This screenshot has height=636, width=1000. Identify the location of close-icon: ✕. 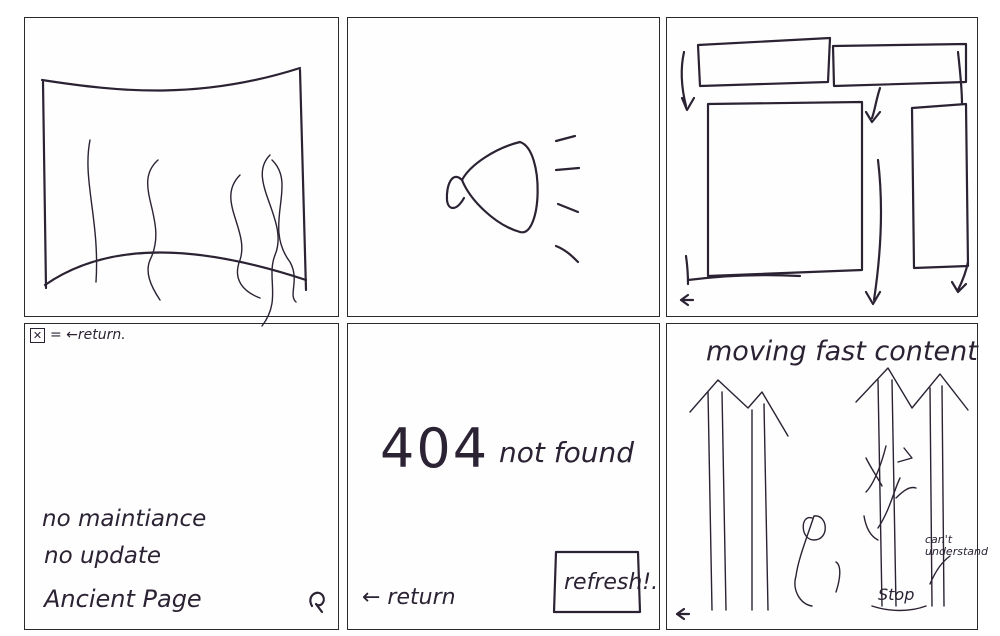
(37, 335).